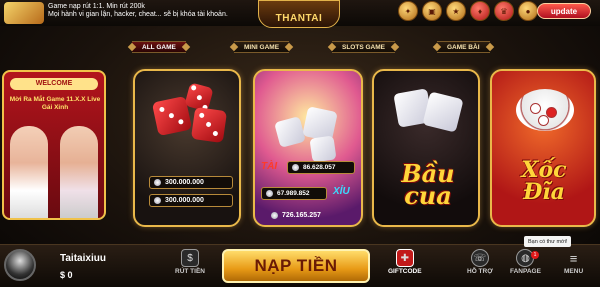  I want to click on update-button: update, so click(564, 11).